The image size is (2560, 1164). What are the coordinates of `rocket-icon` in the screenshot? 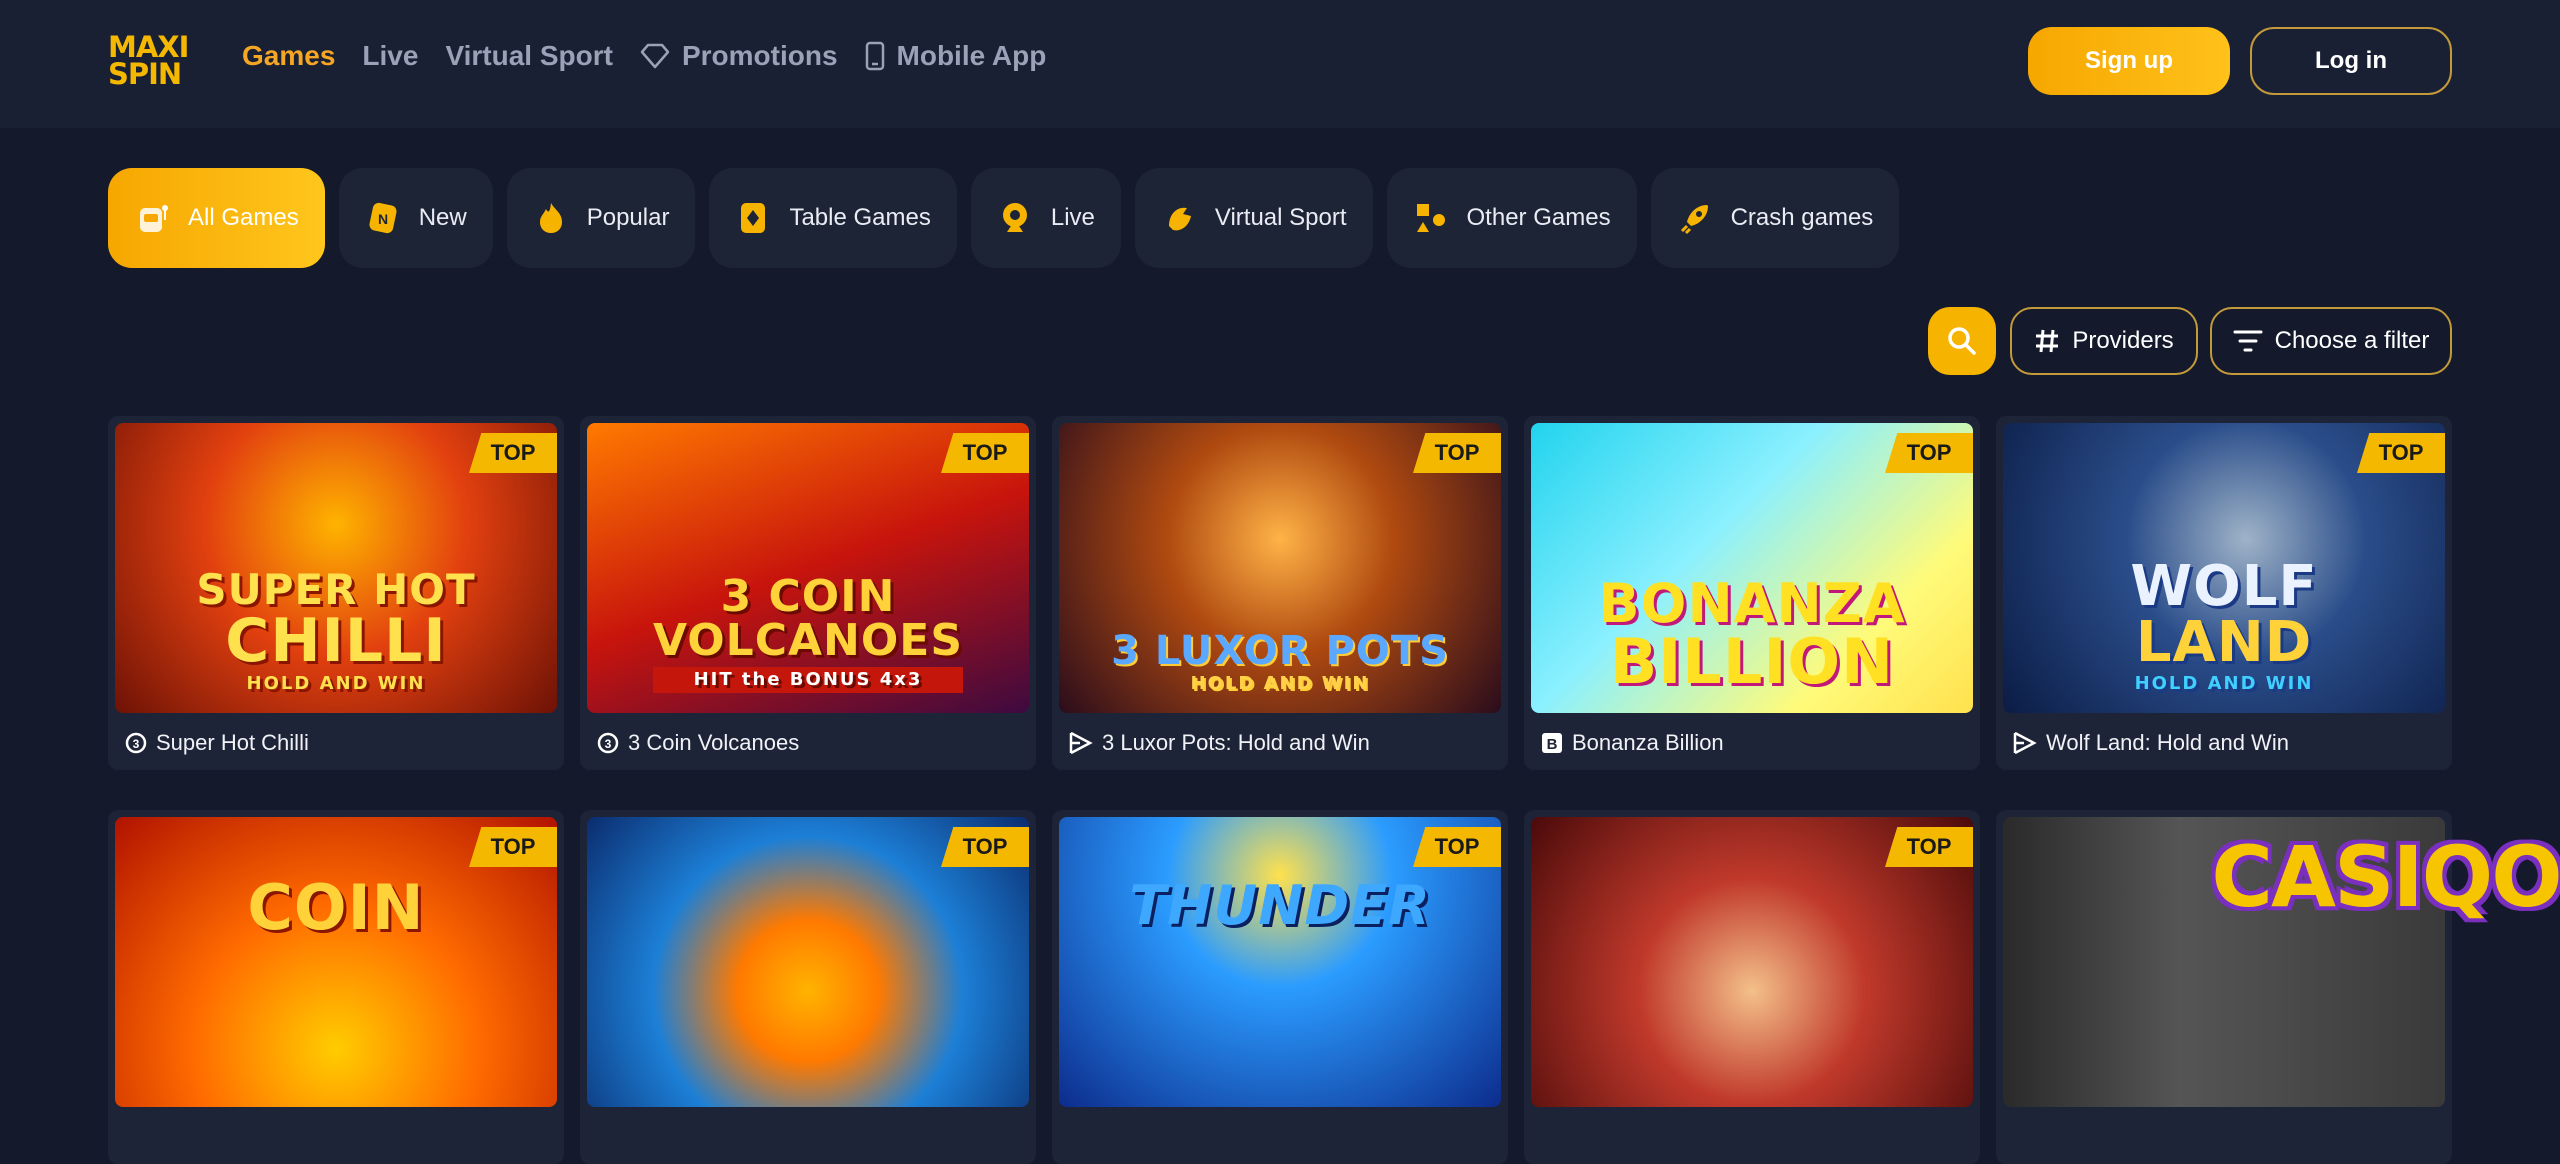 It's located at (1695, 218).